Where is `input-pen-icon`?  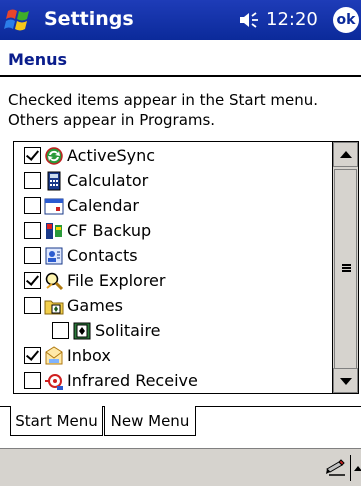 input-pen-icon is located at coordinates (336, 468).